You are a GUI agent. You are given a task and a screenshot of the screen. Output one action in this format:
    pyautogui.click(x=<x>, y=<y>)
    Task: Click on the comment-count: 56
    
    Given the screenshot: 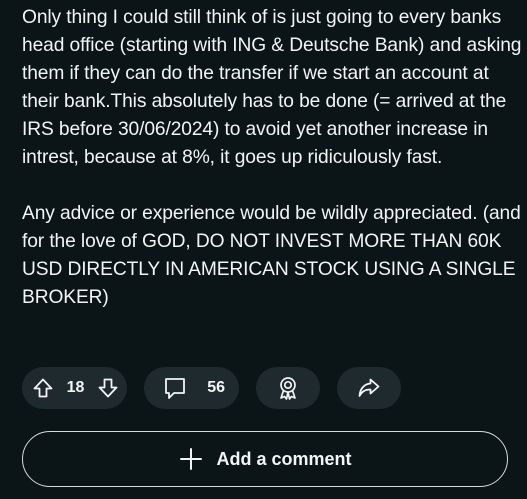 What is the action you would take?
    pyautogui.click(x=216, y=387)
    